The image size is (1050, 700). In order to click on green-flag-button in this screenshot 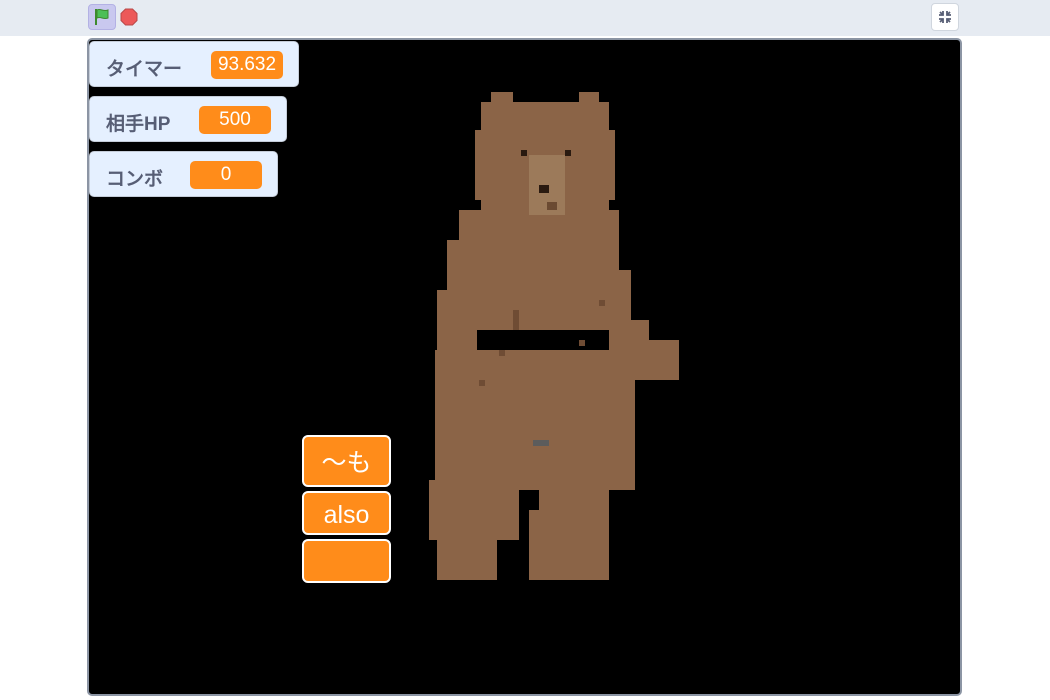, I will do `click(102, 17)`.